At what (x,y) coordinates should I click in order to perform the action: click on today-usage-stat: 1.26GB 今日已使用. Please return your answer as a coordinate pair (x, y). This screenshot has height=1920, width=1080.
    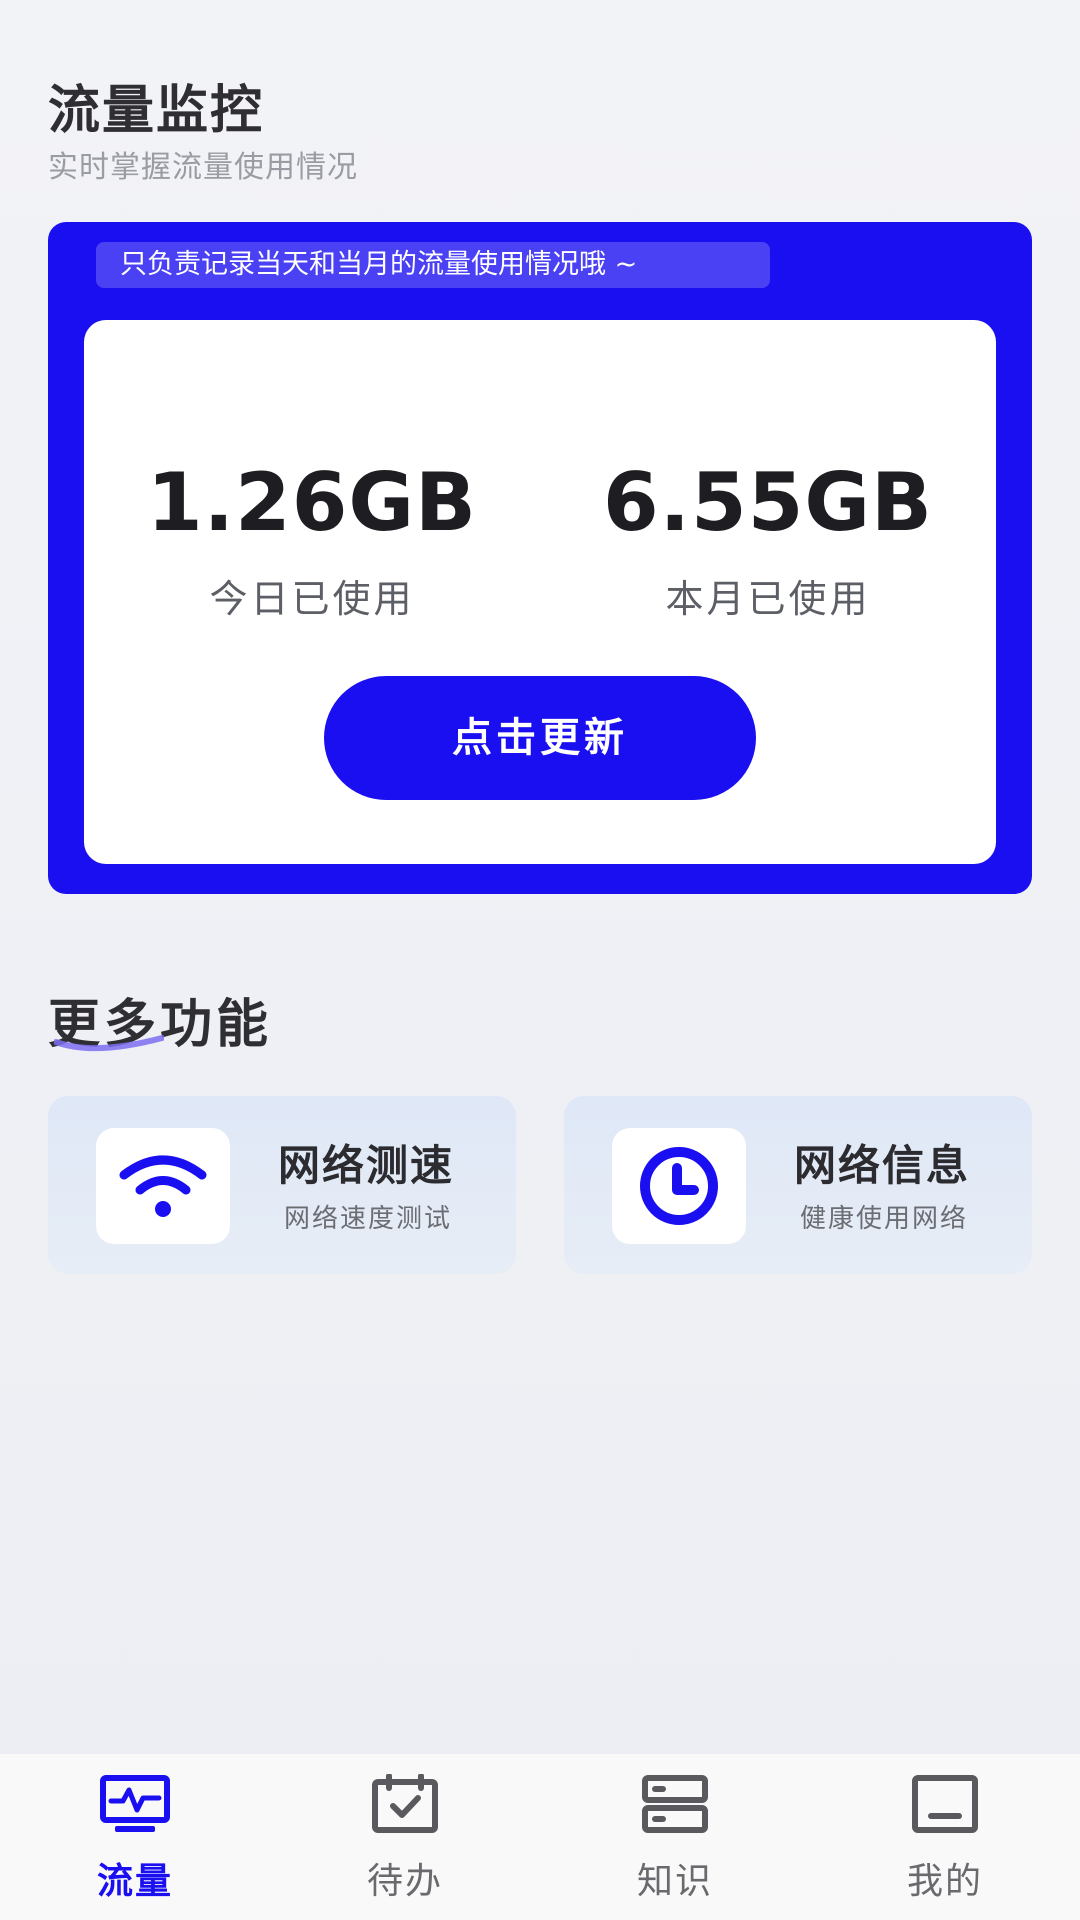
    Looking at the image, I should click on (312, 540).